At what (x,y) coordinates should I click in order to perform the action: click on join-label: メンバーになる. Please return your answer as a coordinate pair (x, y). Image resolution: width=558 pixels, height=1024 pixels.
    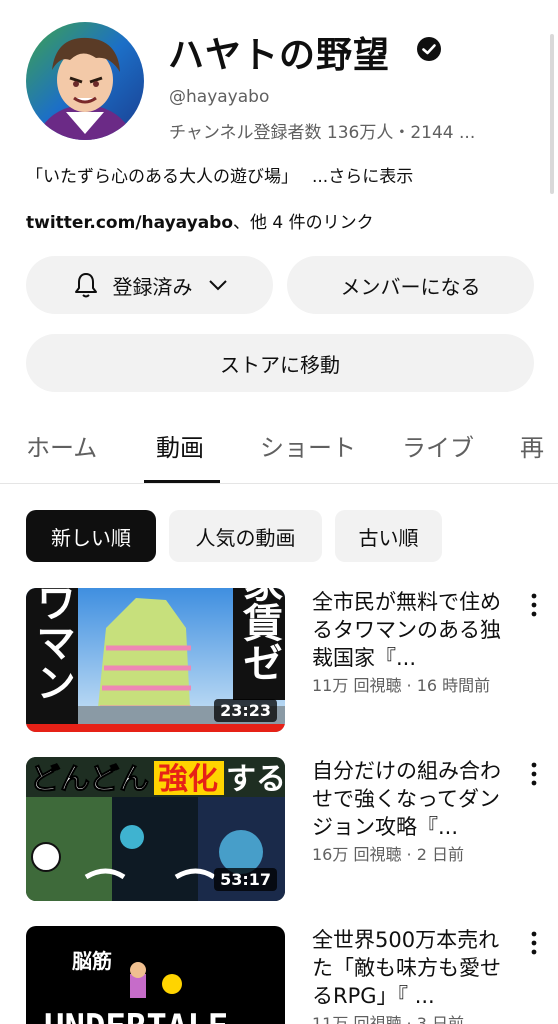
    Looking at the image, I should click on (410, 286).